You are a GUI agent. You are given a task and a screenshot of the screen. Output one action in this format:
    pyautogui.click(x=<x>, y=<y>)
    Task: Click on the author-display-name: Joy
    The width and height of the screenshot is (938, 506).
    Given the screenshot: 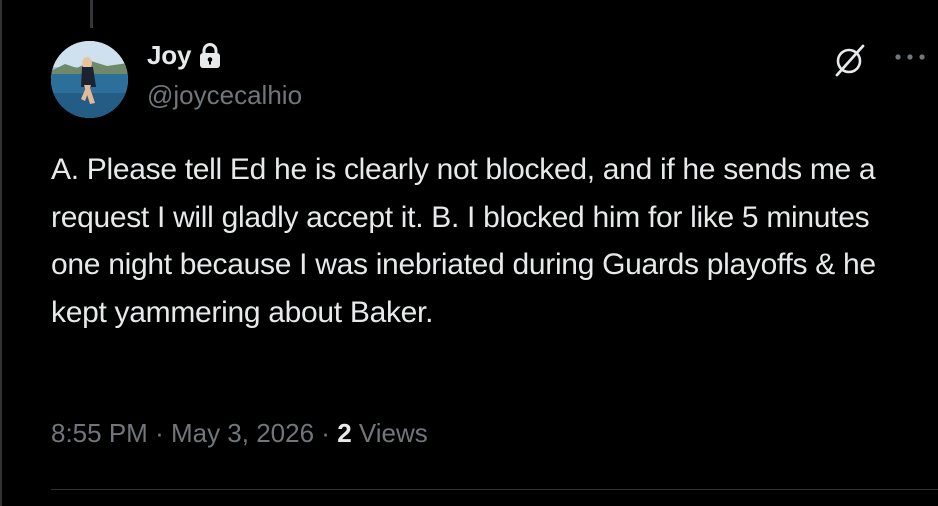 What is the action you would take?
    pyautogui.click(x=169, y=55)
    